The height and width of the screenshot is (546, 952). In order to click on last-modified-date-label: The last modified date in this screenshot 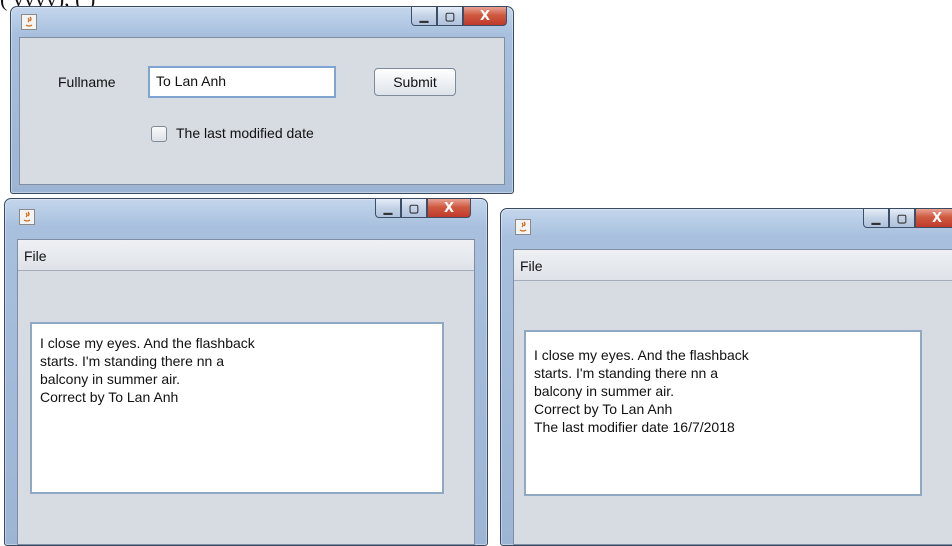, I will do `click(245, 133)`.